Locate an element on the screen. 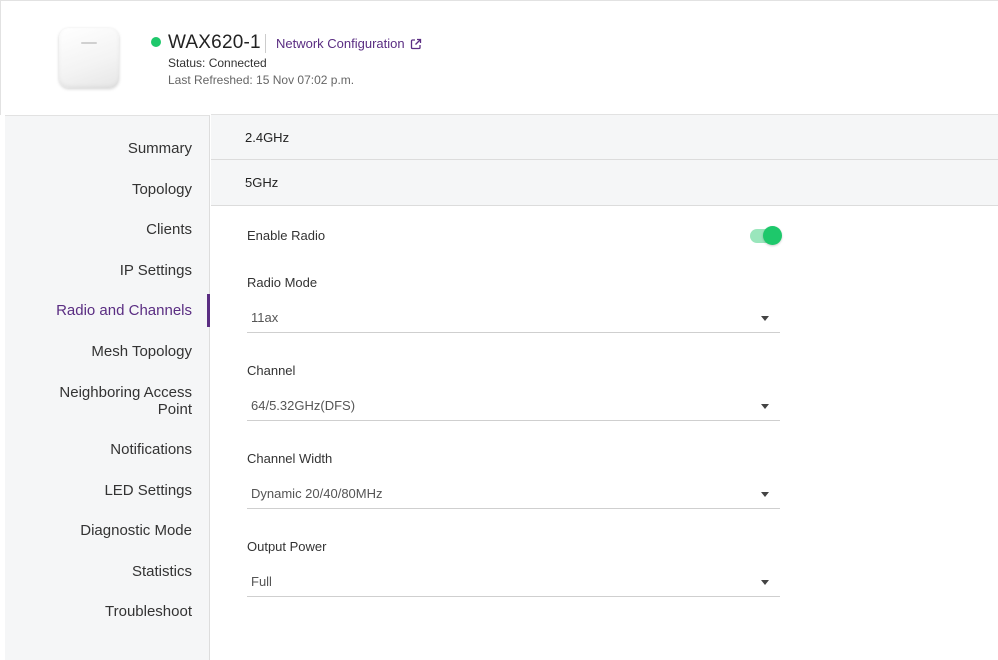  channel-value: 64/5.32GHz(DFS) is located at coordinates (303, 405).